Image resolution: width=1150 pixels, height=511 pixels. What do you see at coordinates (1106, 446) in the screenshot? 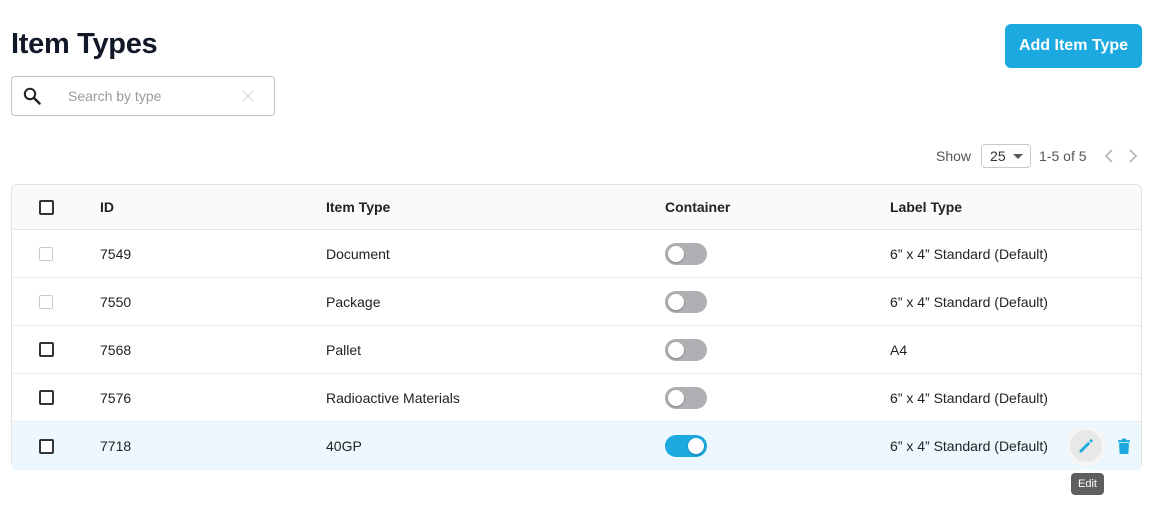
I see `row-actions` at bounding box center [1106, 446].